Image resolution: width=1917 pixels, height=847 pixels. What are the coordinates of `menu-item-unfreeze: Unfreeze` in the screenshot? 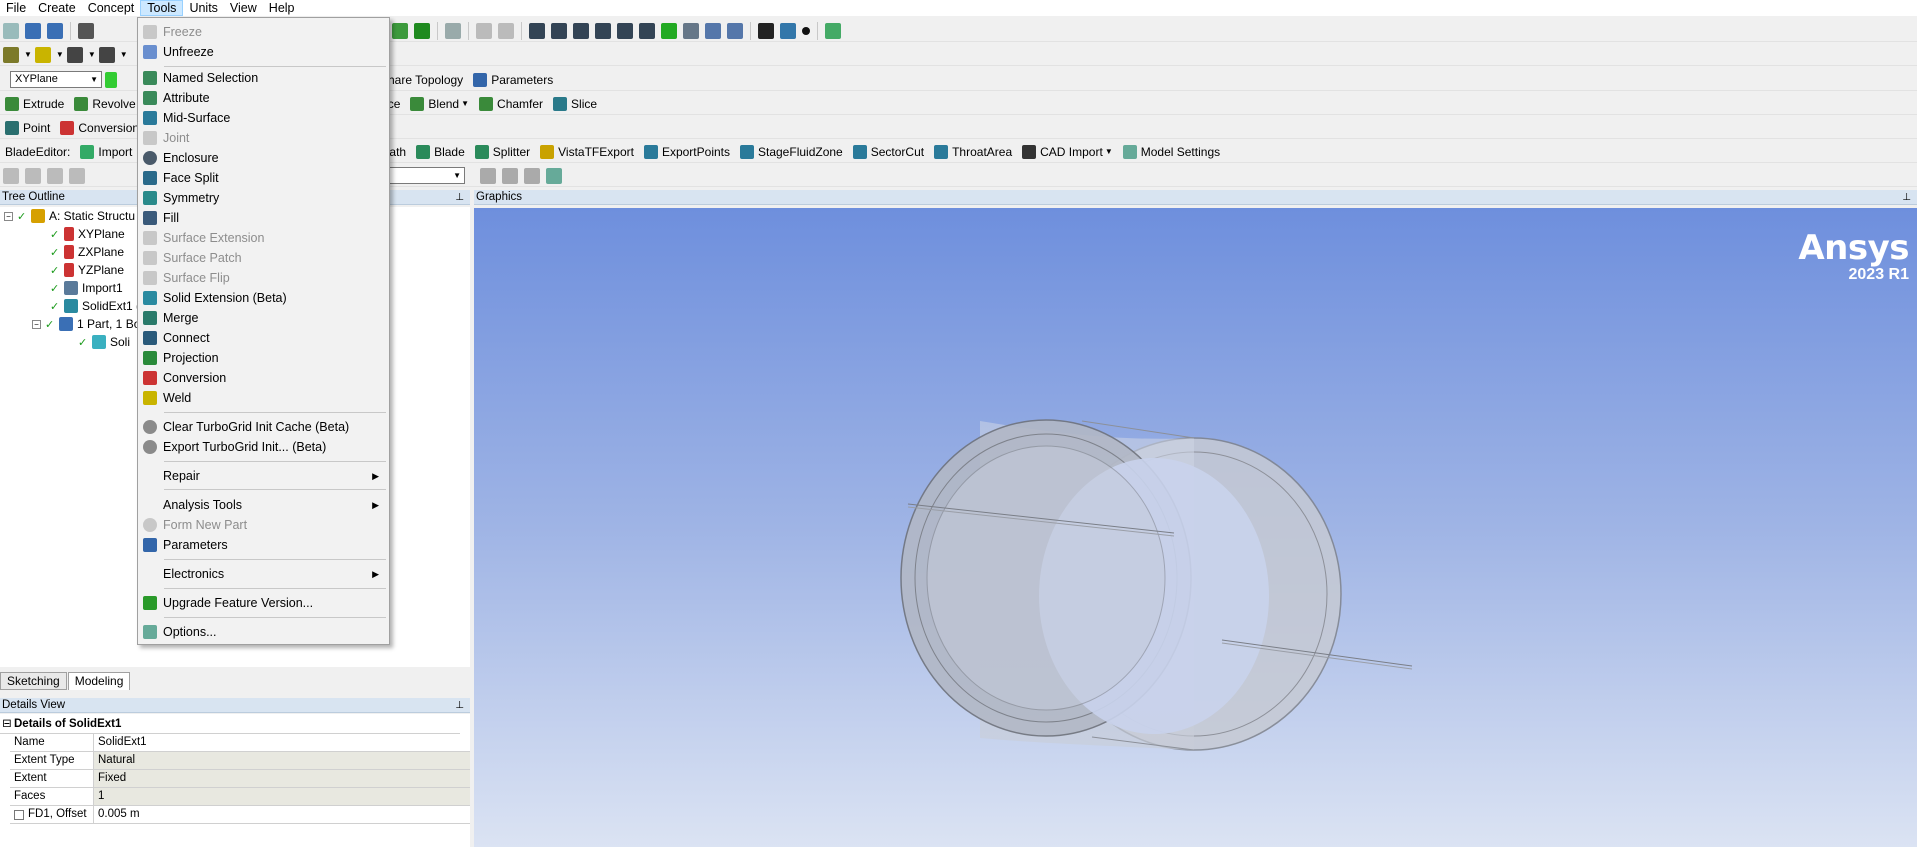 It's located at (263, 52).